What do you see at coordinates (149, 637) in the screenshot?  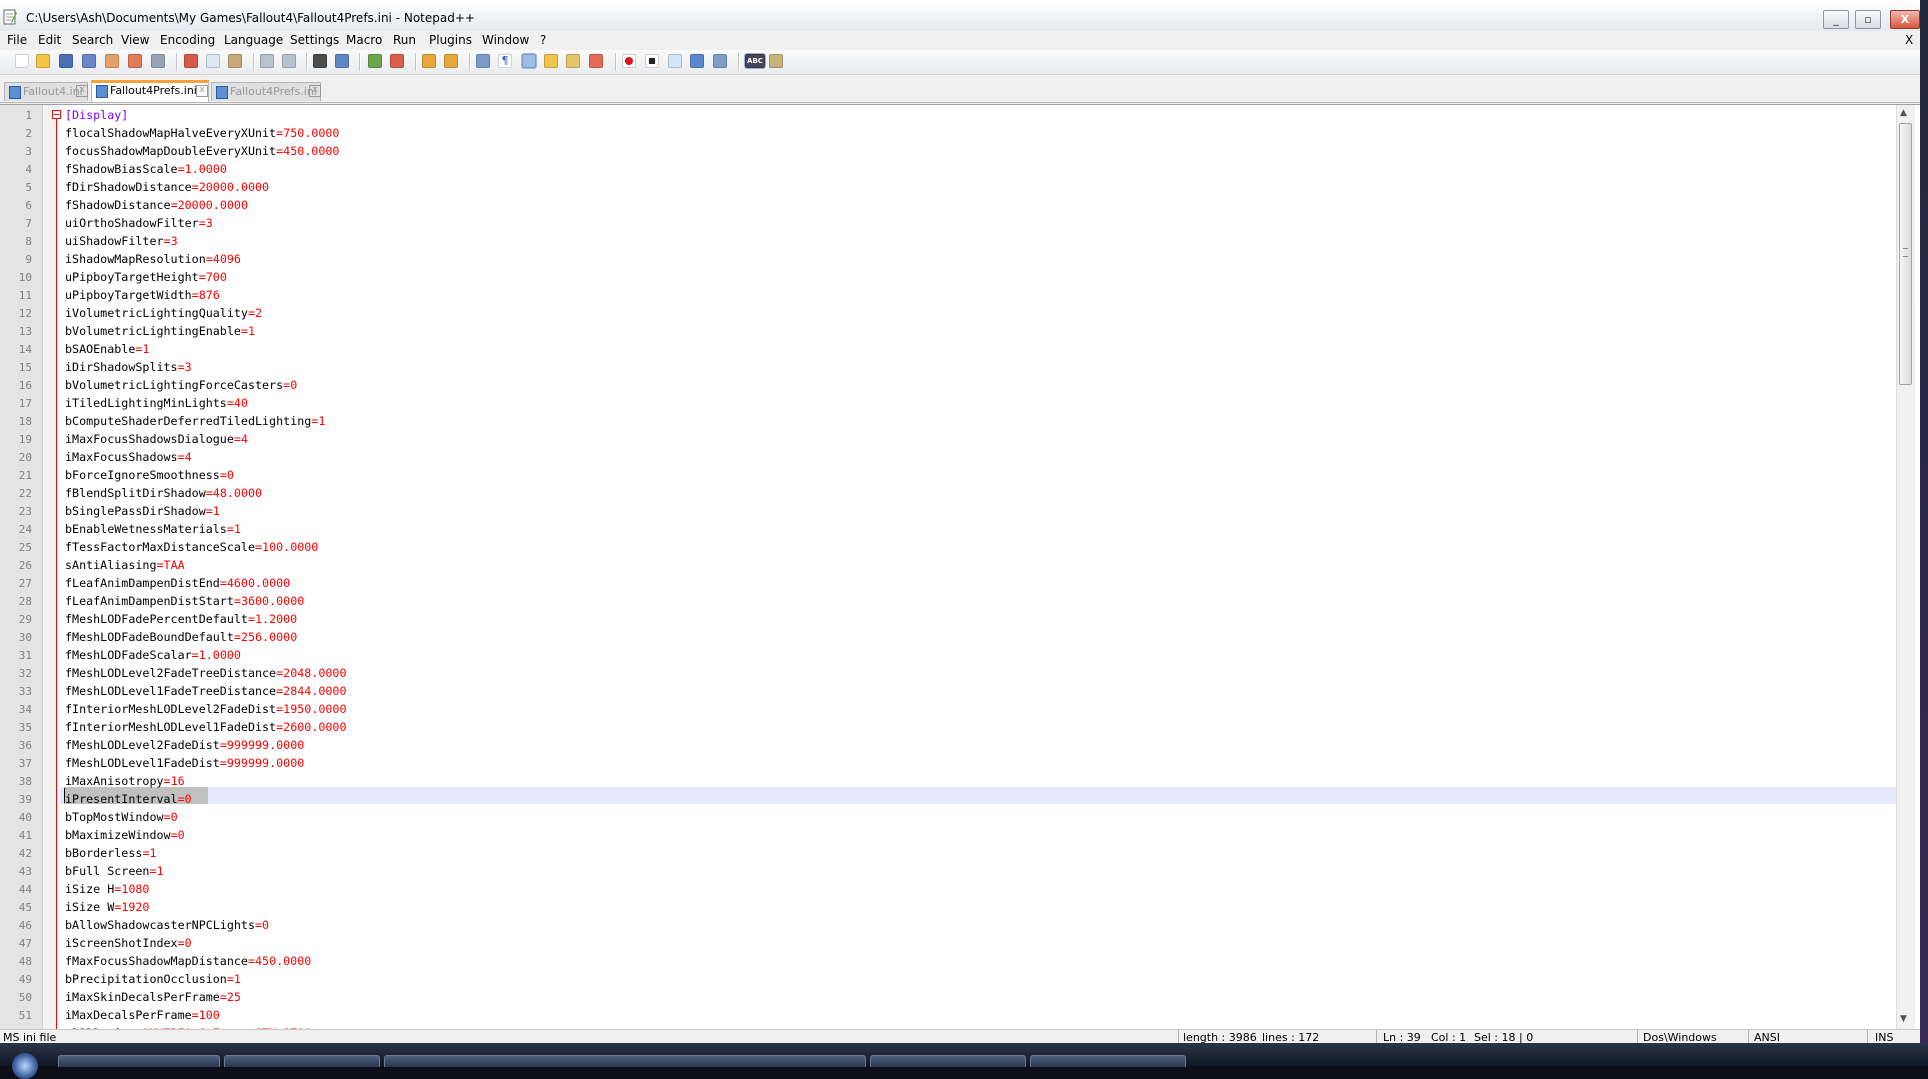 I see `setting-key: fMeshLODFadeBoundDefault` at bounding box center [149, 637].